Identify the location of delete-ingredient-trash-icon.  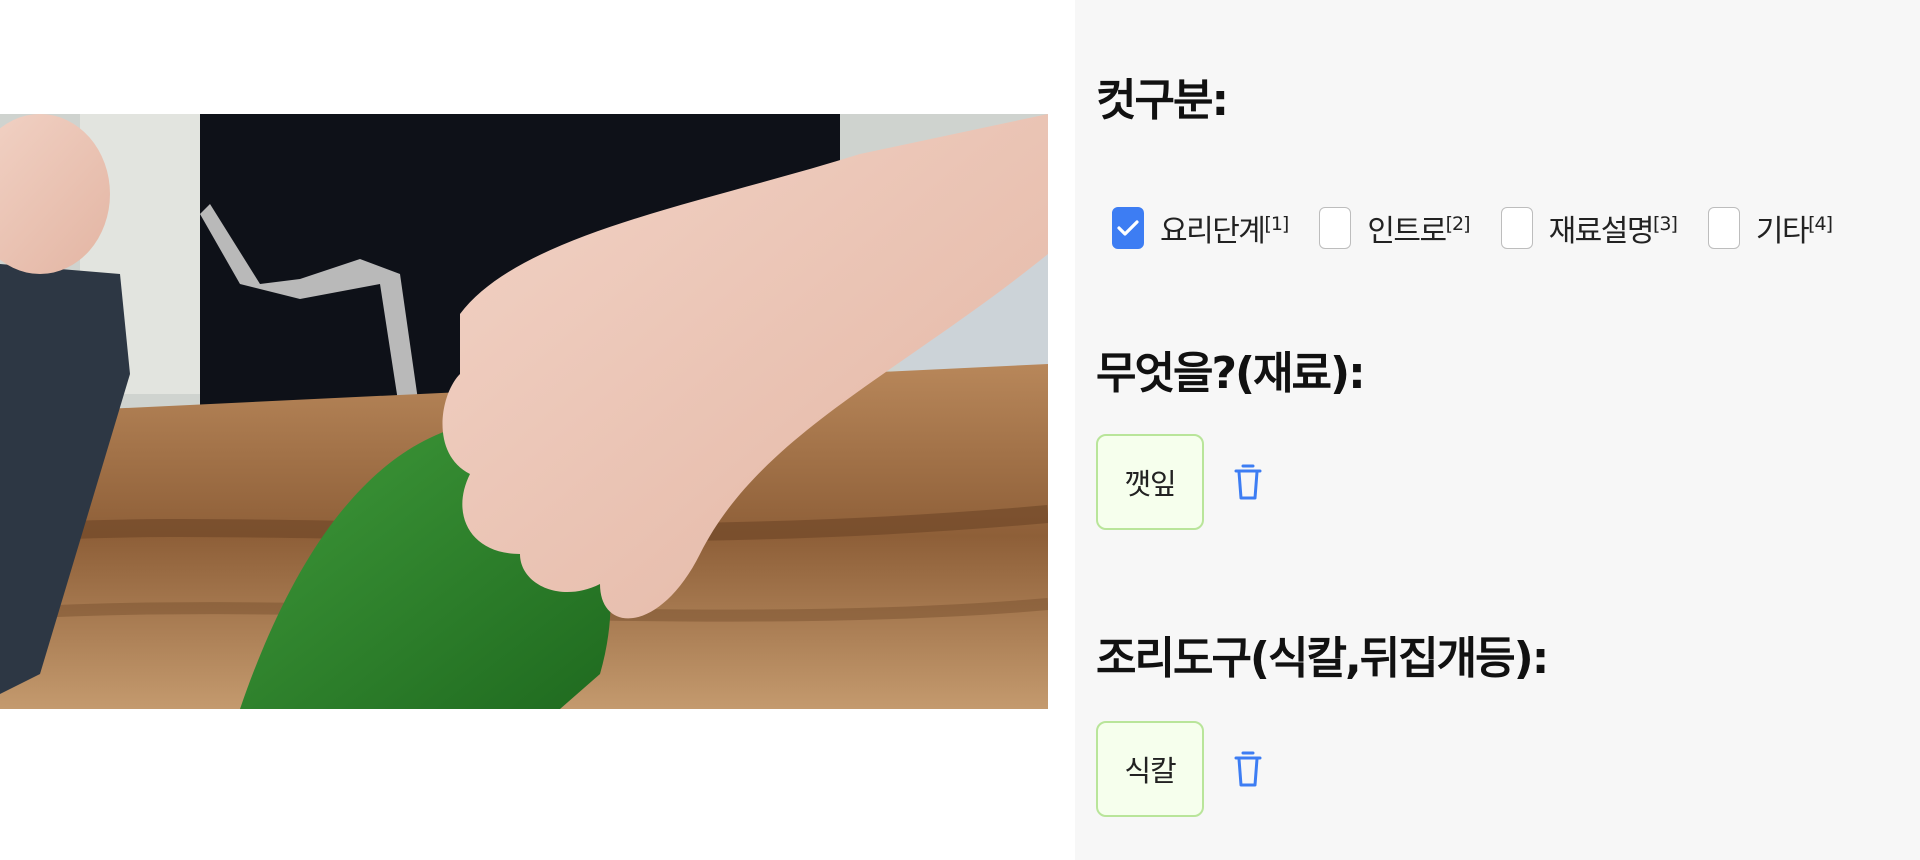
(1248, 482).